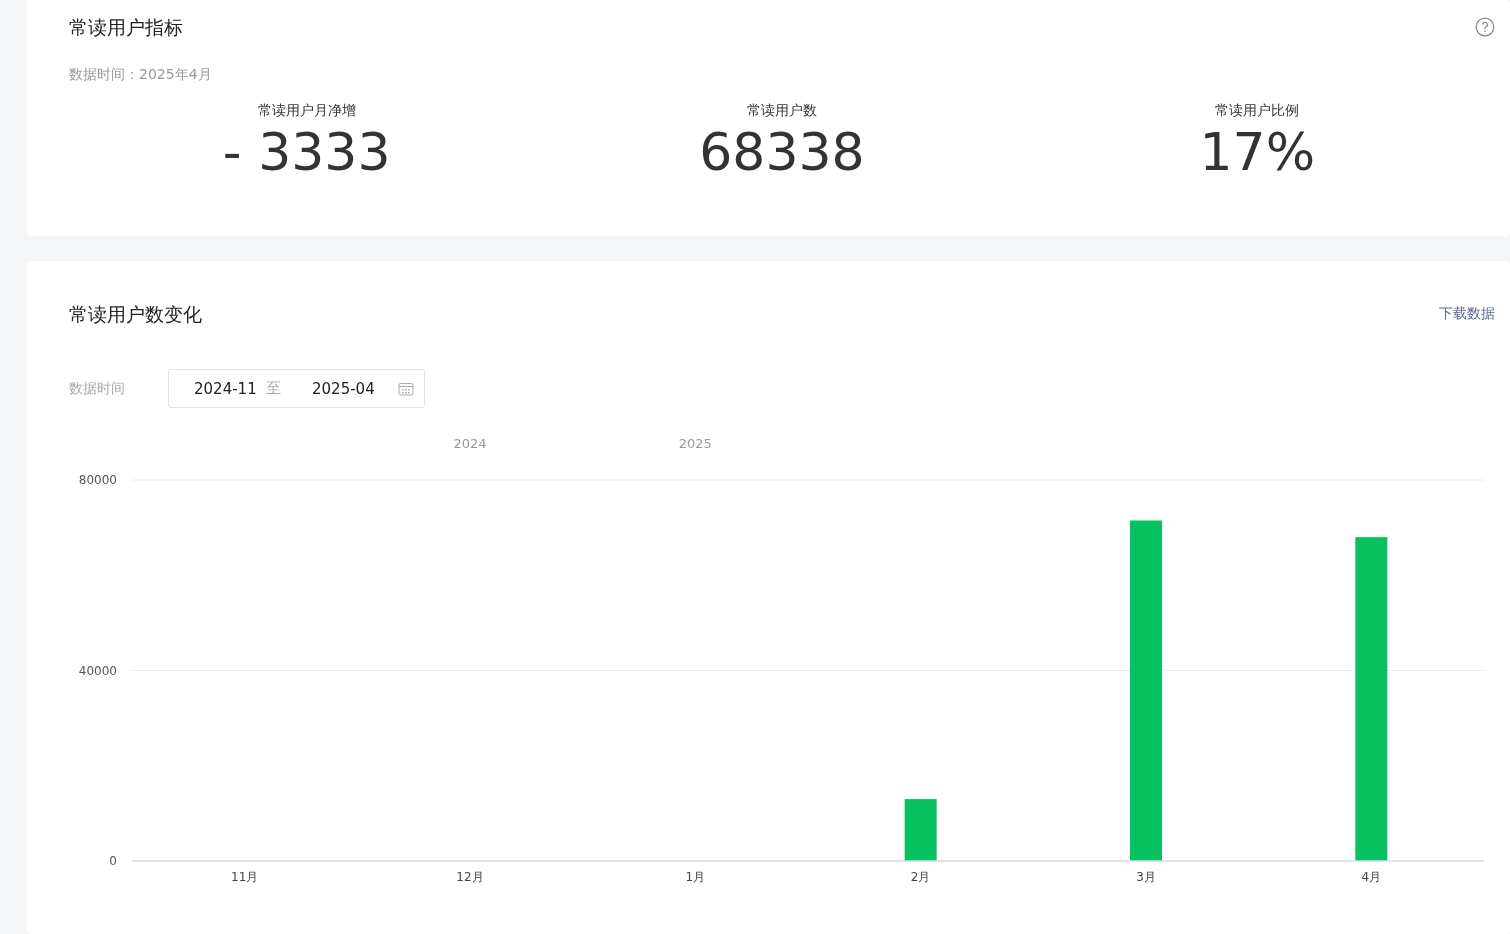  Describe the element at coordinates (274, 388) in the screenshot. I see `range-separator: 至` at that location.